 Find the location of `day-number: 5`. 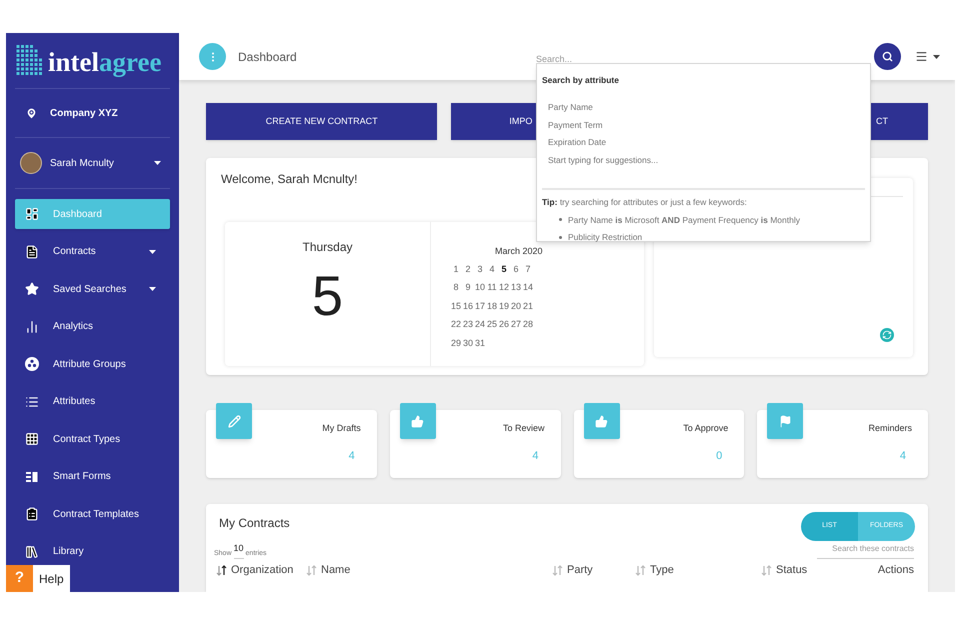

day-number: 5 is located at coordinates (328, 296).